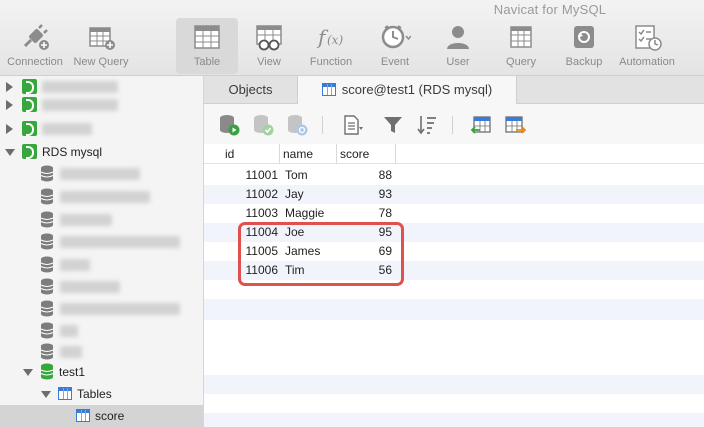  I want to click on commit-icon, so click(263, 125).